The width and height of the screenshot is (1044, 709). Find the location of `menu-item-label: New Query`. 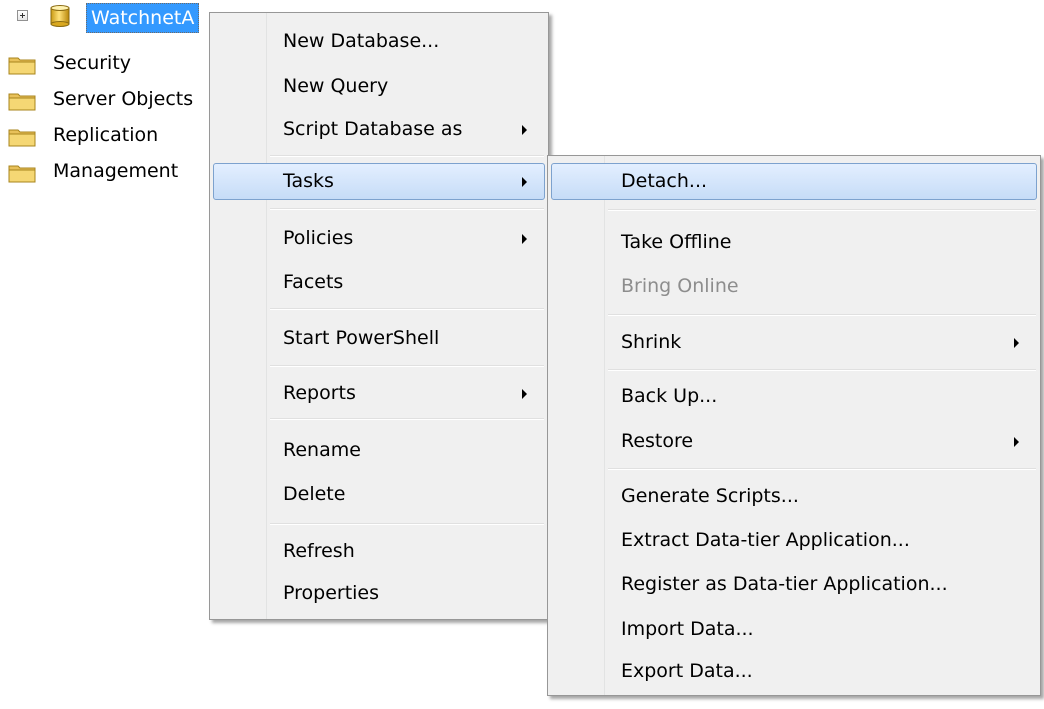

menu-item-label: New Query is located at coordinates (336, 86).